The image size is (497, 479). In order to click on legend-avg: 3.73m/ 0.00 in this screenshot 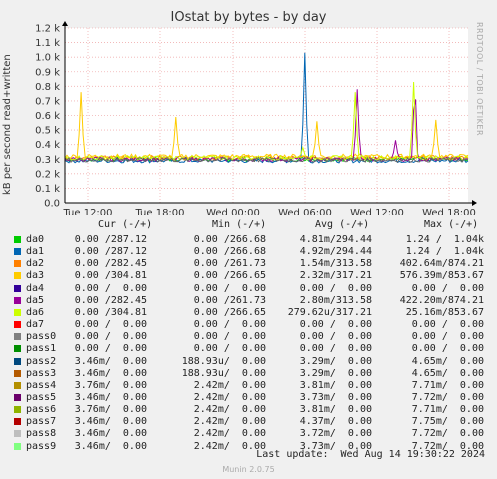, I will do `click(335, 397)`.